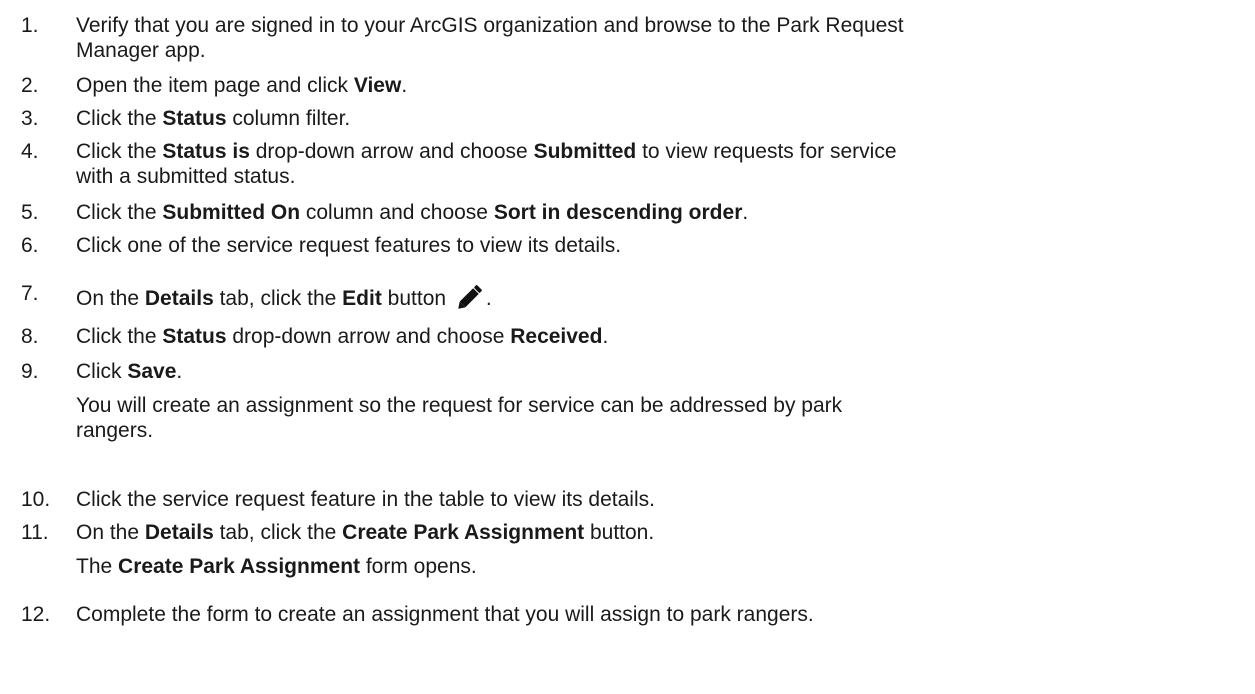 This screenshot has height=694, width=1255. Describe the element at coordinates (661, 566) in the screenshot. I see `step-line: The Create Park Assignment form opens.` at that location.